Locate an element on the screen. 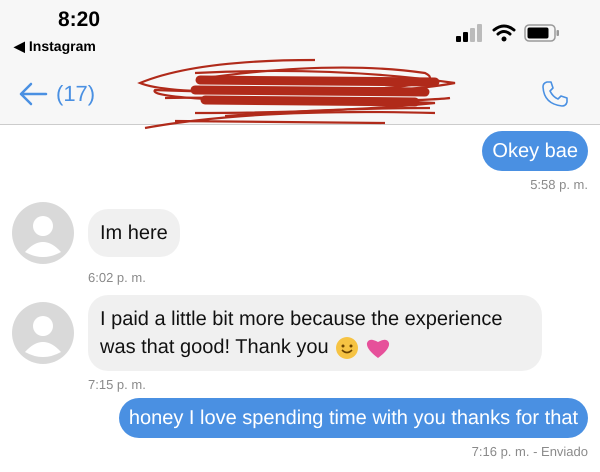 This screenshot has width=600, height=472. sent-message-bubble: Okey bae is located at coordinates (535, 151).